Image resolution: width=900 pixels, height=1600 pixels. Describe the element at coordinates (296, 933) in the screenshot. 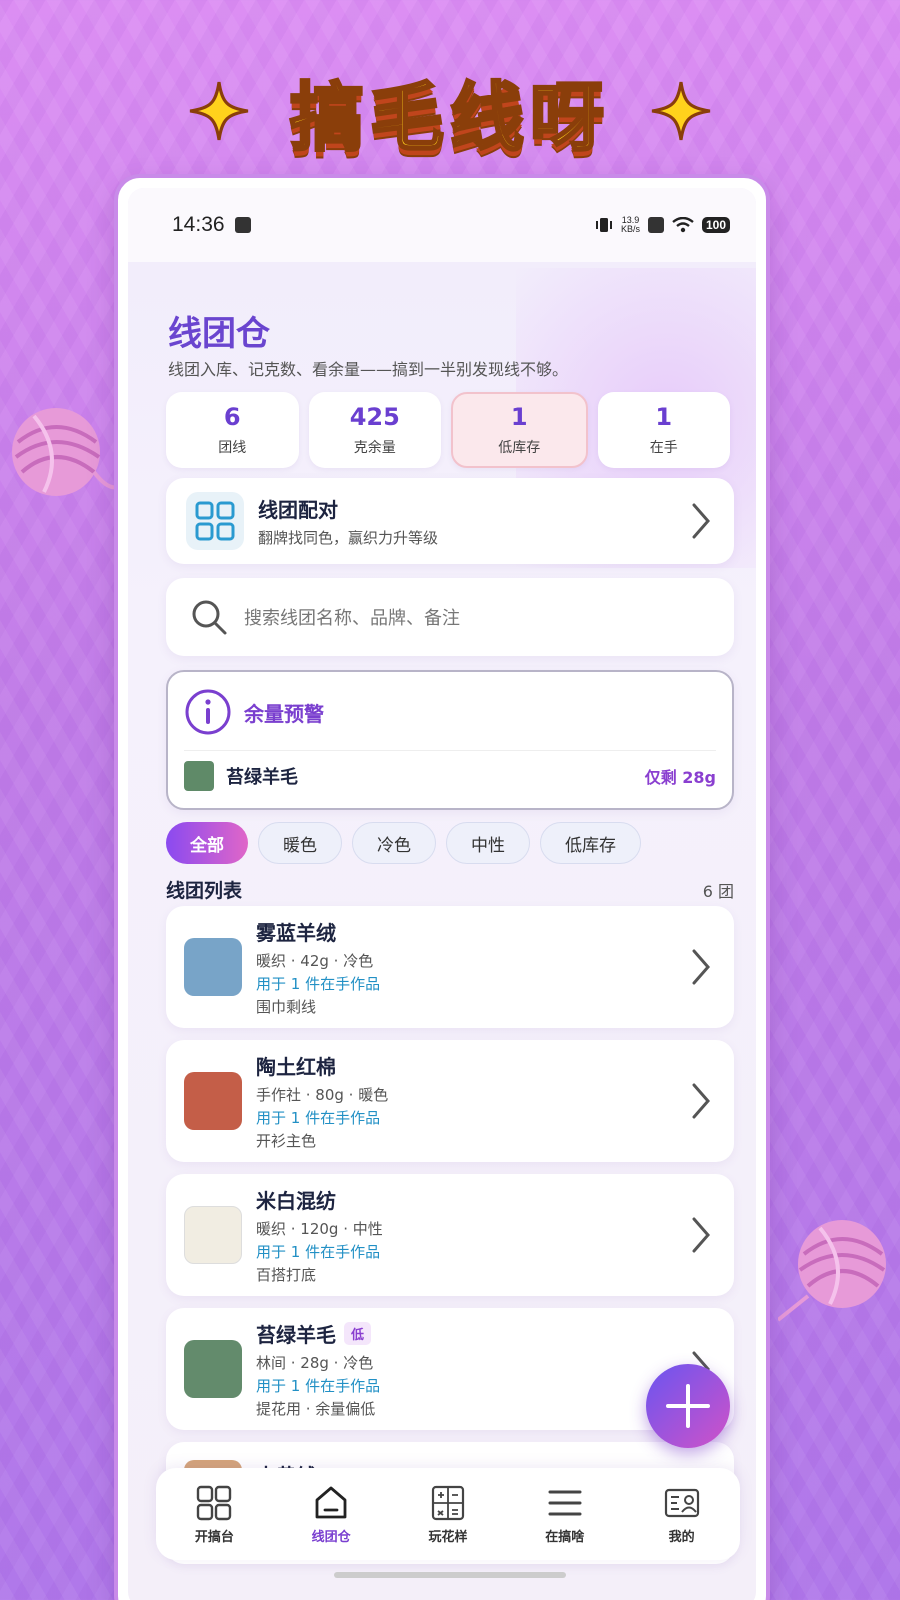

I see `yarn-name: 雾蓝羊绒` at that location.